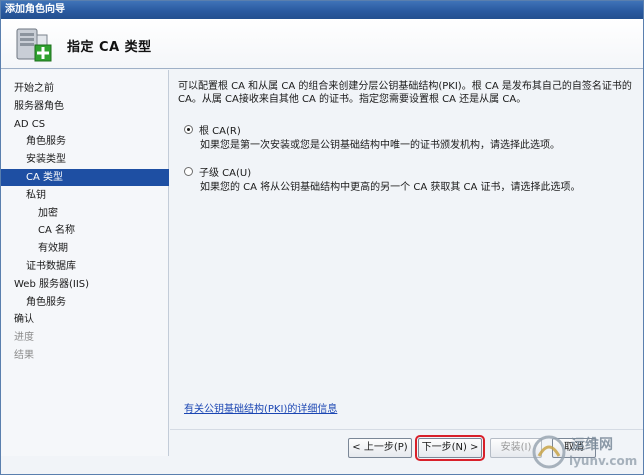 The height and width of the screenshot is (475, 644). I want to click on previous-button: < 上一步(P), so click(380, 448).